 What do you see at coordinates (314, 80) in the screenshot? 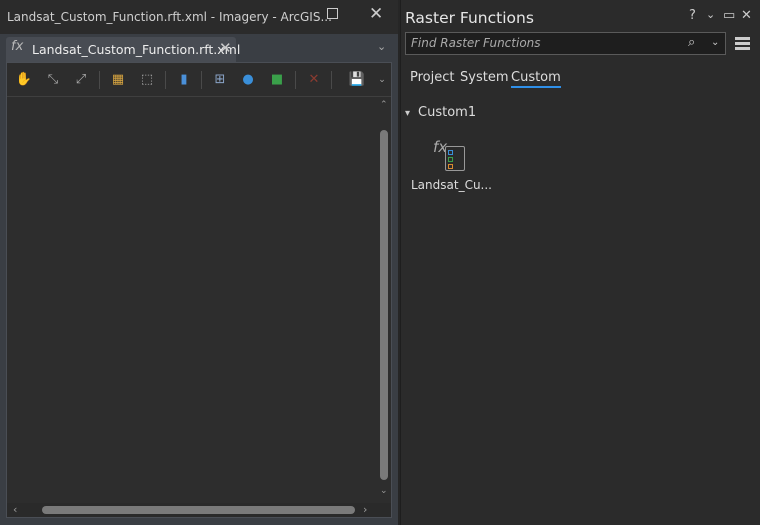
I see `delete-icon: ✕` at bounding box center [314, 80].